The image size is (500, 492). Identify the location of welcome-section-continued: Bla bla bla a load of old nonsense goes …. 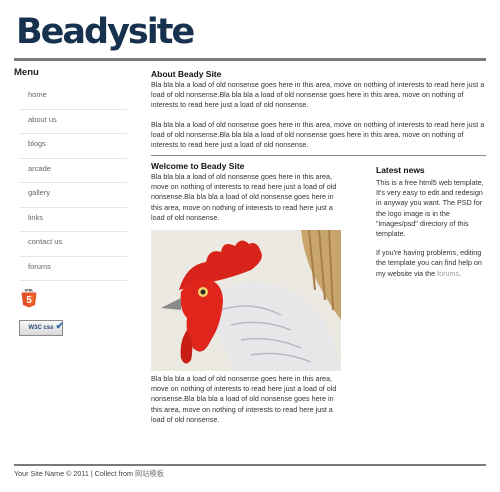
(248, 399).